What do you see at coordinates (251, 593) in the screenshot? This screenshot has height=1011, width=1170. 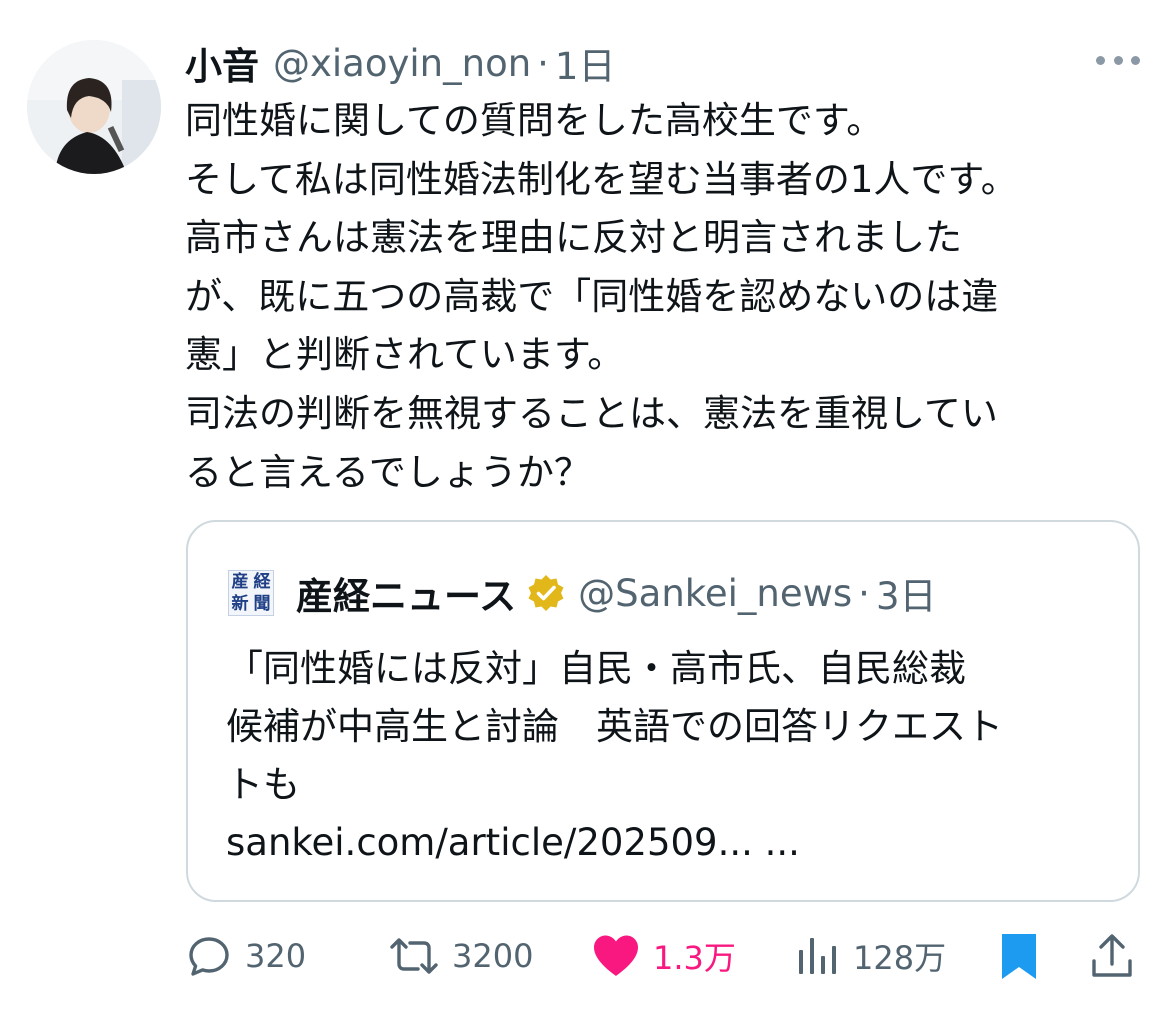 I see `sankei-logo-icon: 産 経 新 聞` at bounding box center [251, 593].